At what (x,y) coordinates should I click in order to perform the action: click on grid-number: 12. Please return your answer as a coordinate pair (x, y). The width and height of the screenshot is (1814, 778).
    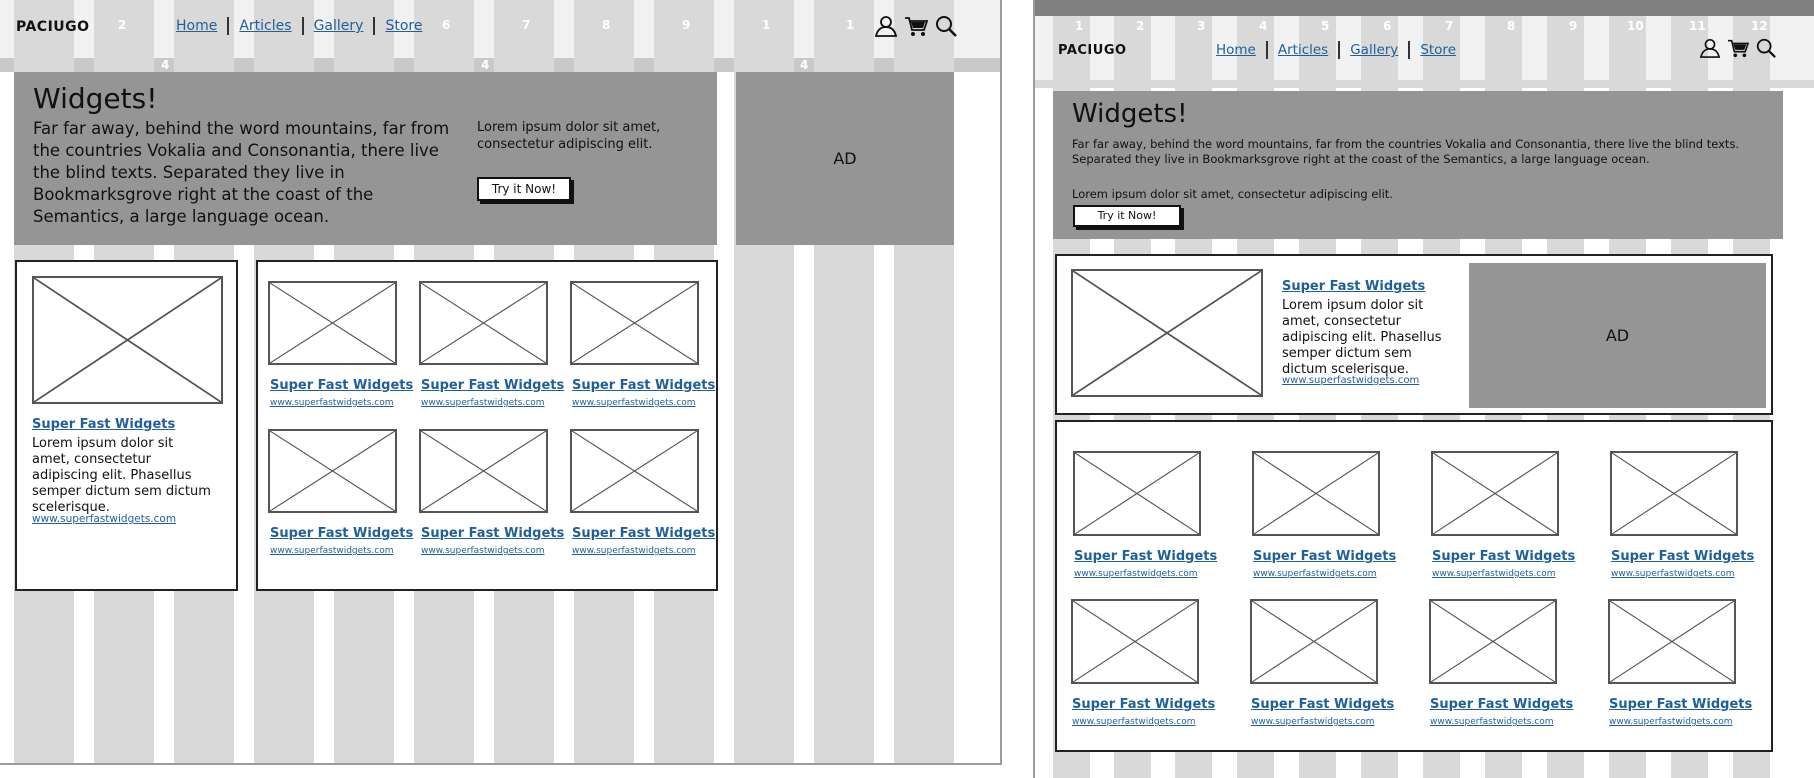
    Looking at the image, I should click on (1759, 26).